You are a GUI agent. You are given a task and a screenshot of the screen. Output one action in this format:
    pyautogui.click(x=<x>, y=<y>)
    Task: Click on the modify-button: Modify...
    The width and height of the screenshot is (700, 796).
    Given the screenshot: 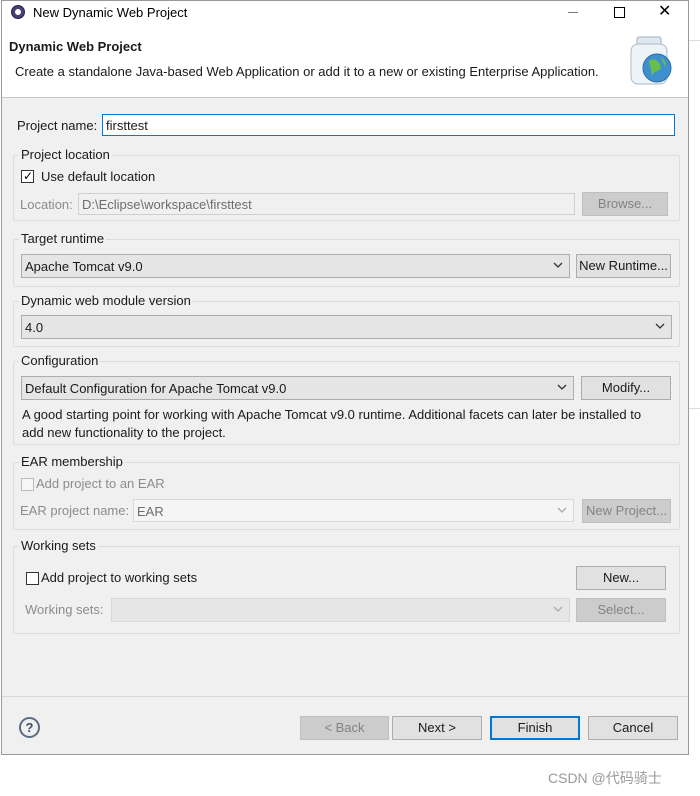 What is the action you would take?
    pyautogui.click(x=626, y=388)
    